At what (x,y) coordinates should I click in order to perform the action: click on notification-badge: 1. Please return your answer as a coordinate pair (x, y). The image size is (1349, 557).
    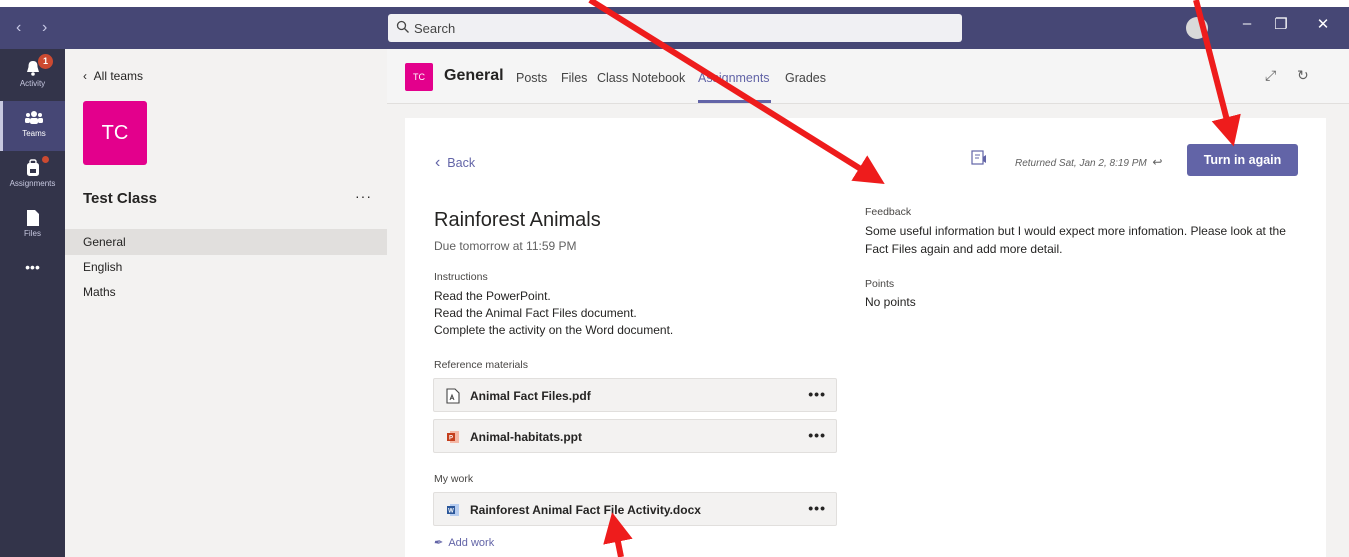
    Looking at the image, I should click on (45, 61).